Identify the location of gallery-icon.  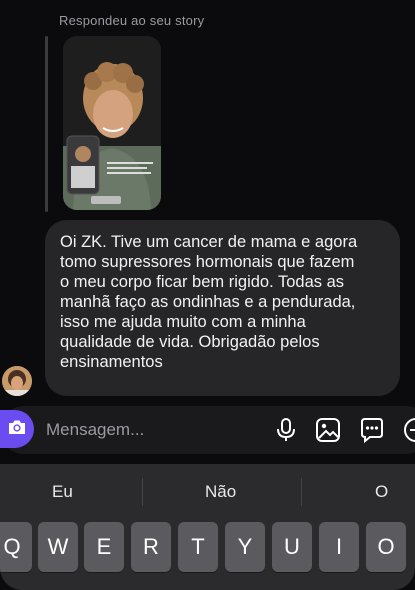
(328, 430).